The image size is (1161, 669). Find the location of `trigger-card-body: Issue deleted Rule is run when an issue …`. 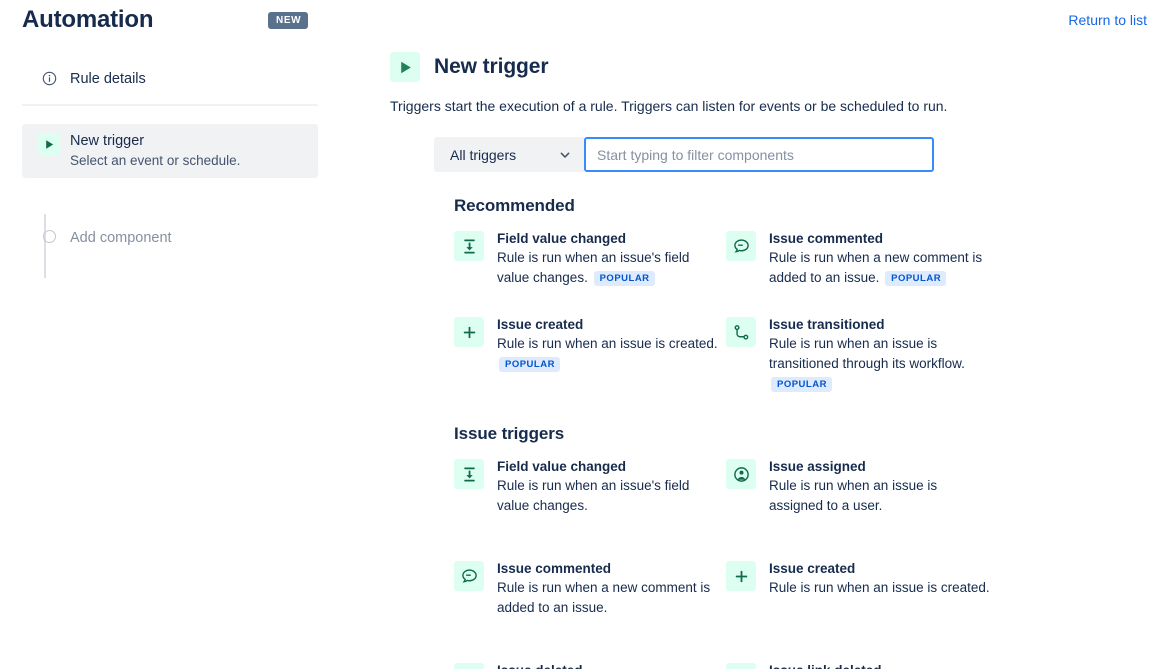

trigger-card-body: Issue deleted Rule is run when an issue … is located at coordinates (581, 665).